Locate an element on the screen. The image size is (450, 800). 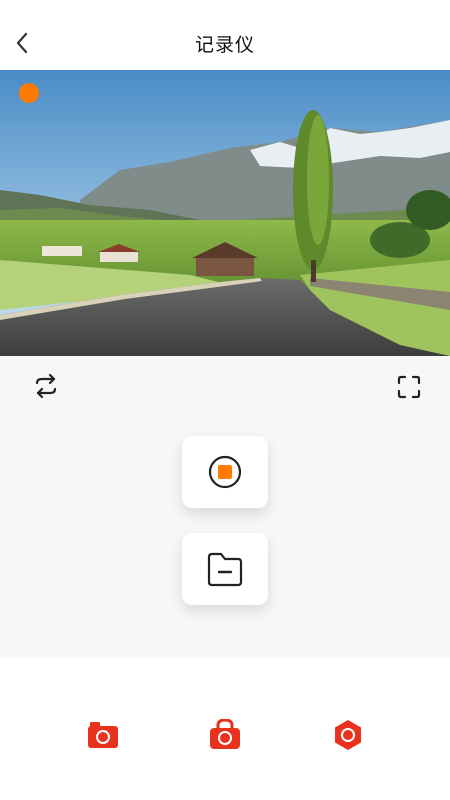
camera-icon is located at coordinates (103, 735).